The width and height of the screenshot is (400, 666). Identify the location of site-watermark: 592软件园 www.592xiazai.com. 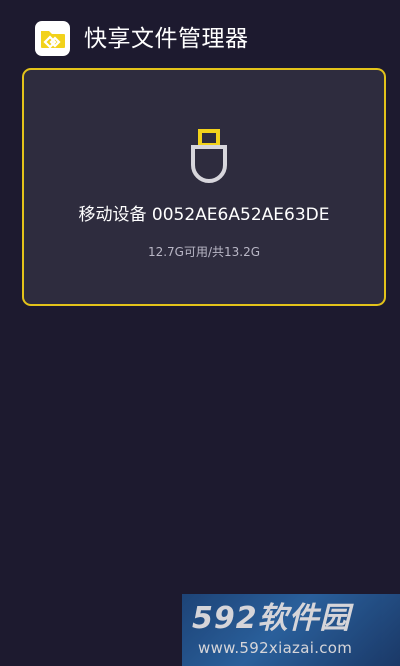
(291, 630).